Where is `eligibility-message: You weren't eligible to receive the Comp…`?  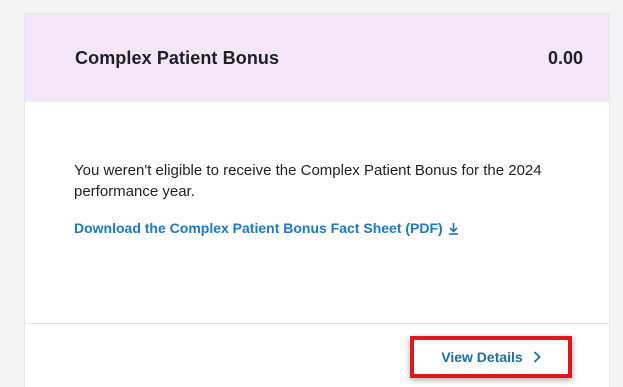 eligibility-message: You weren't eligible to receive the Comp… is located at coordinates (308, 181).